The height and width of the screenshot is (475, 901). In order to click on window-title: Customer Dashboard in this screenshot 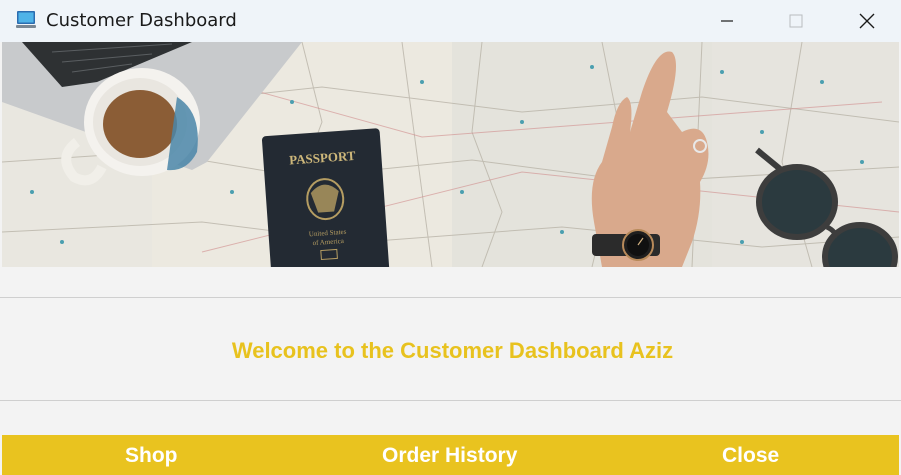, I will do `click(141, 20)`.